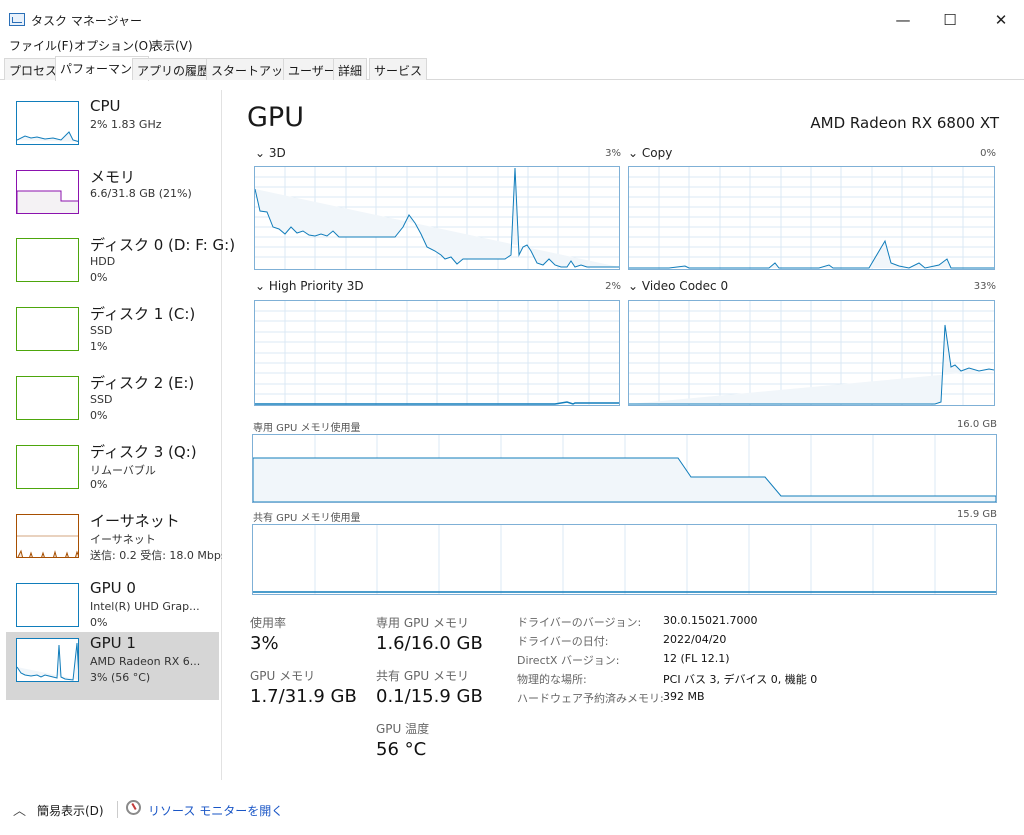 Image resolution: width=1024 pixels, height=835 pixels. I want to click on driver-date-label: ドライバーの日付:, so click(563, 641).